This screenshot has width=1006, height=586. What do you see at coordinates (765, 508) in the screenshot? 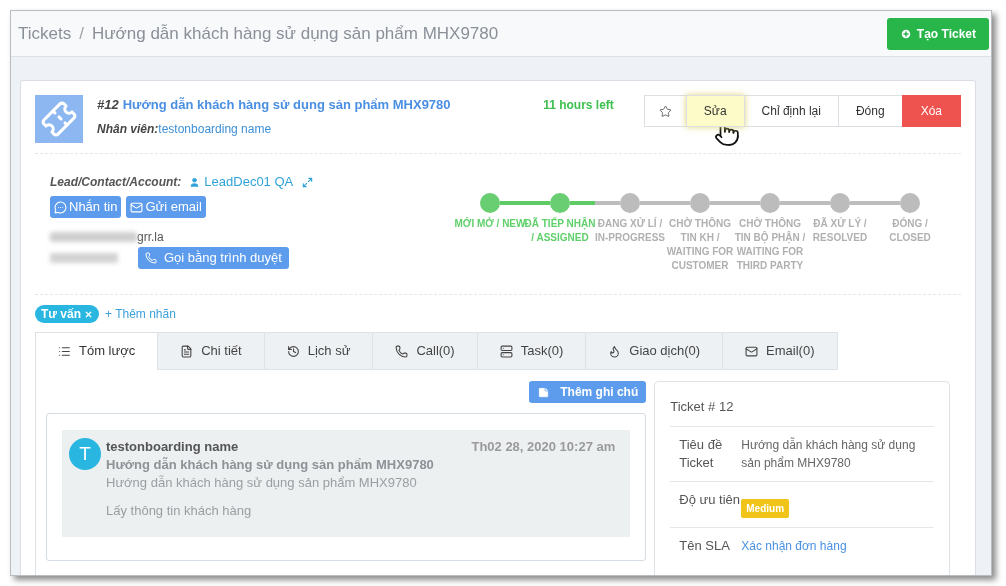
I see `priority-badge: Medium` at bounding box center [765, 508].